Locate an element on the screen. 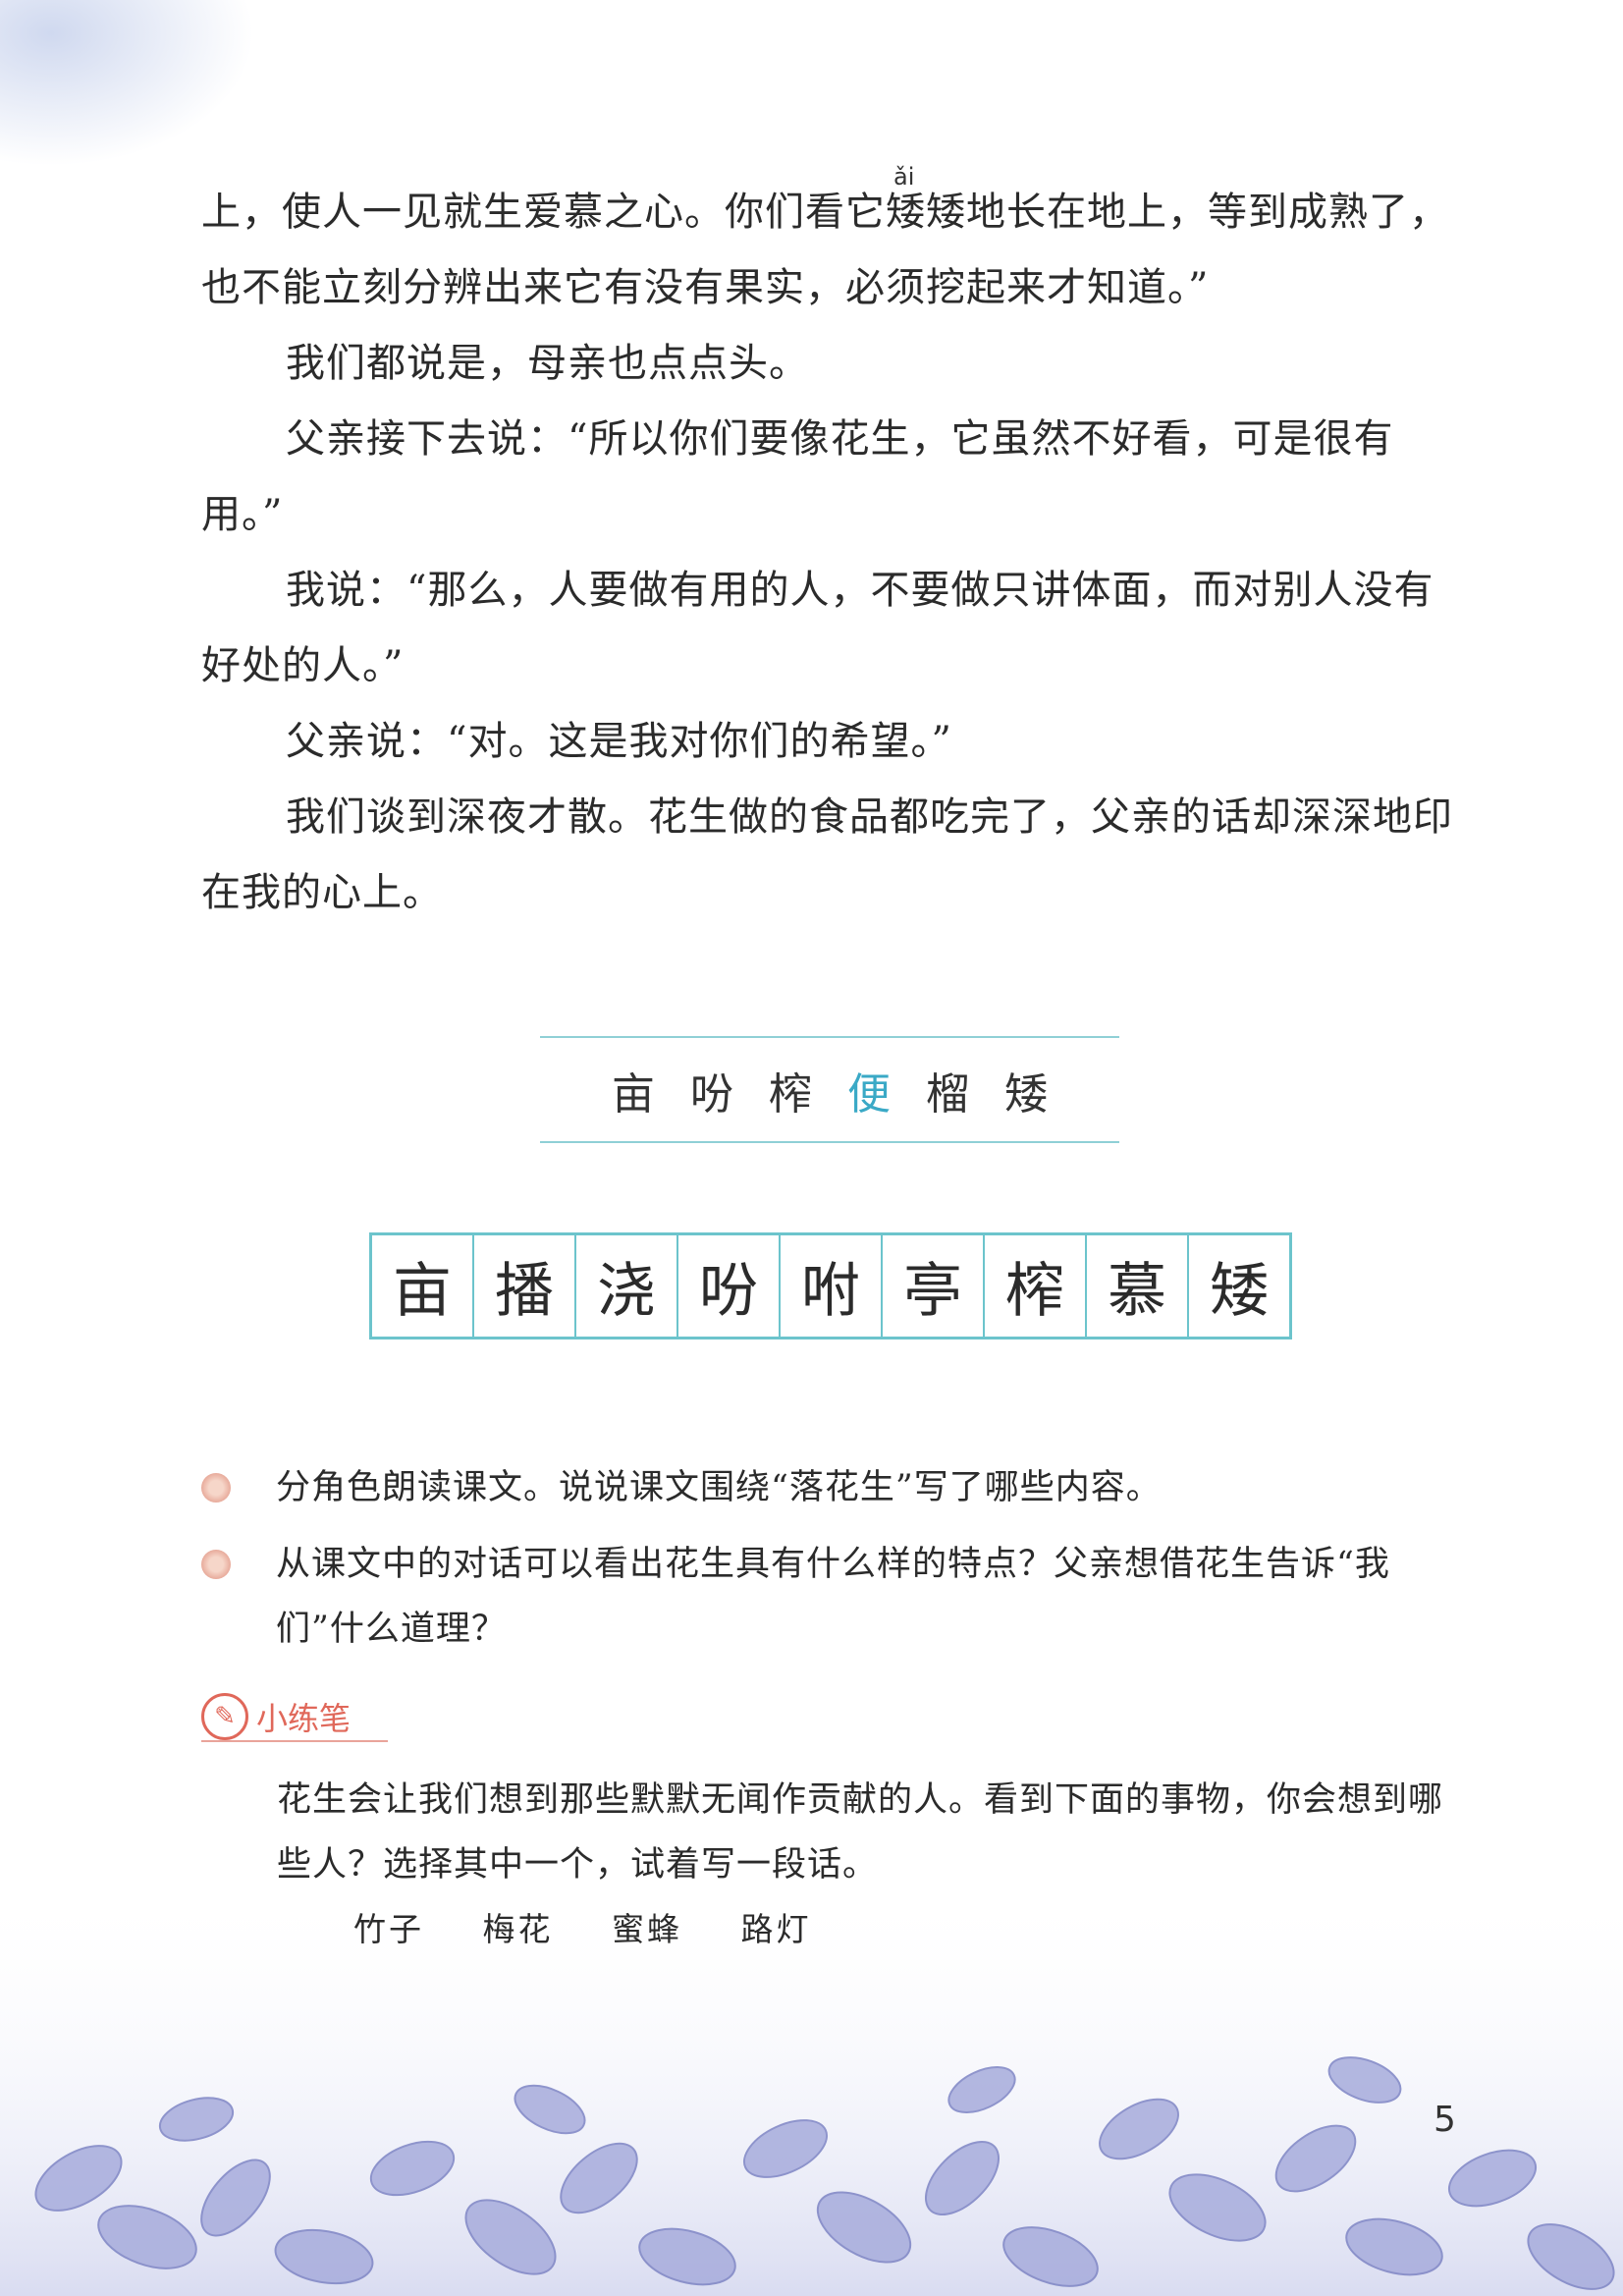 The image size is (1623, 2296). story-paragraph: 我们都说是，母亲也点点头。 is located at coordinates (548, 363).